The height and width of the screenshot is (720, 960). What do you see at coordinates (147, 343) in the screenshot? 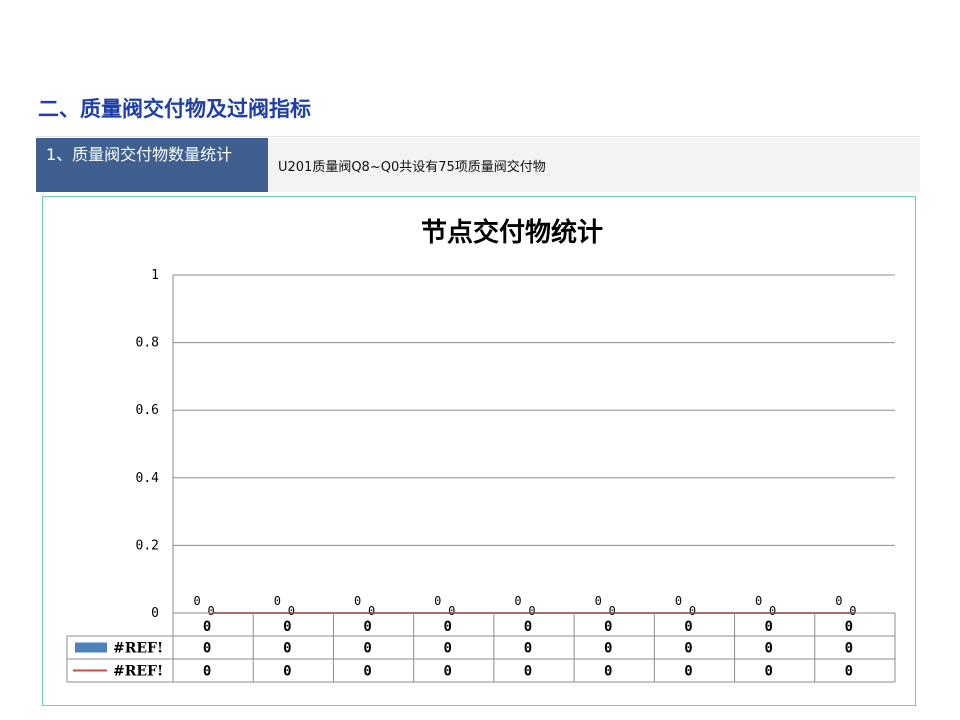
I see `y-tick-label: 0.8` at bounding box center [147, 343].